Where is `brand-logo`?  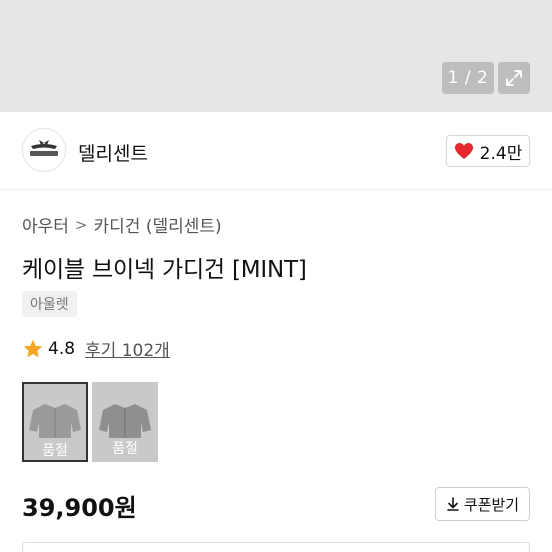 brand-logo is located at coordinates (44, 150).